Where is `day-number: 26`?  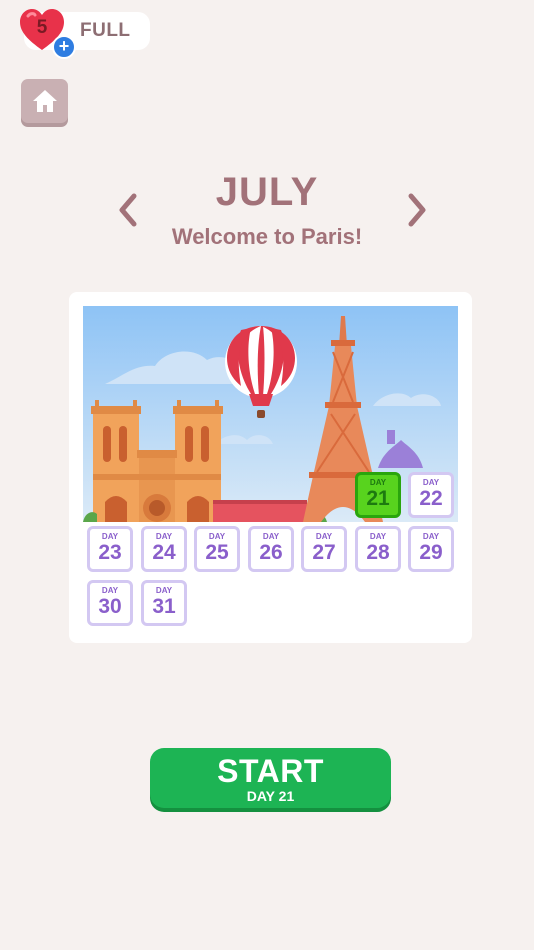 day-number: 26 is located at coordinates (271, 552).